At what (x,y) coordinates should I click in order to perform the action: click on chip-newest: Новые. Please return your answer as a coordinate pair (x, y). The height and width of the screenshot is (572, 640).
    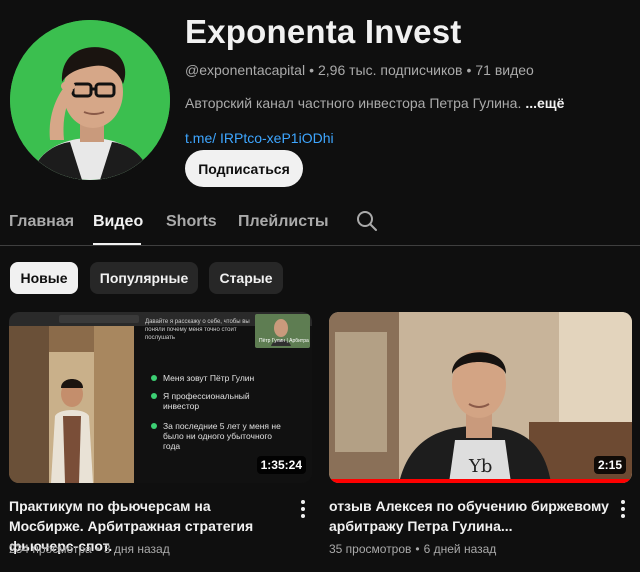
    Looking at the image, I should click on (44, 278).